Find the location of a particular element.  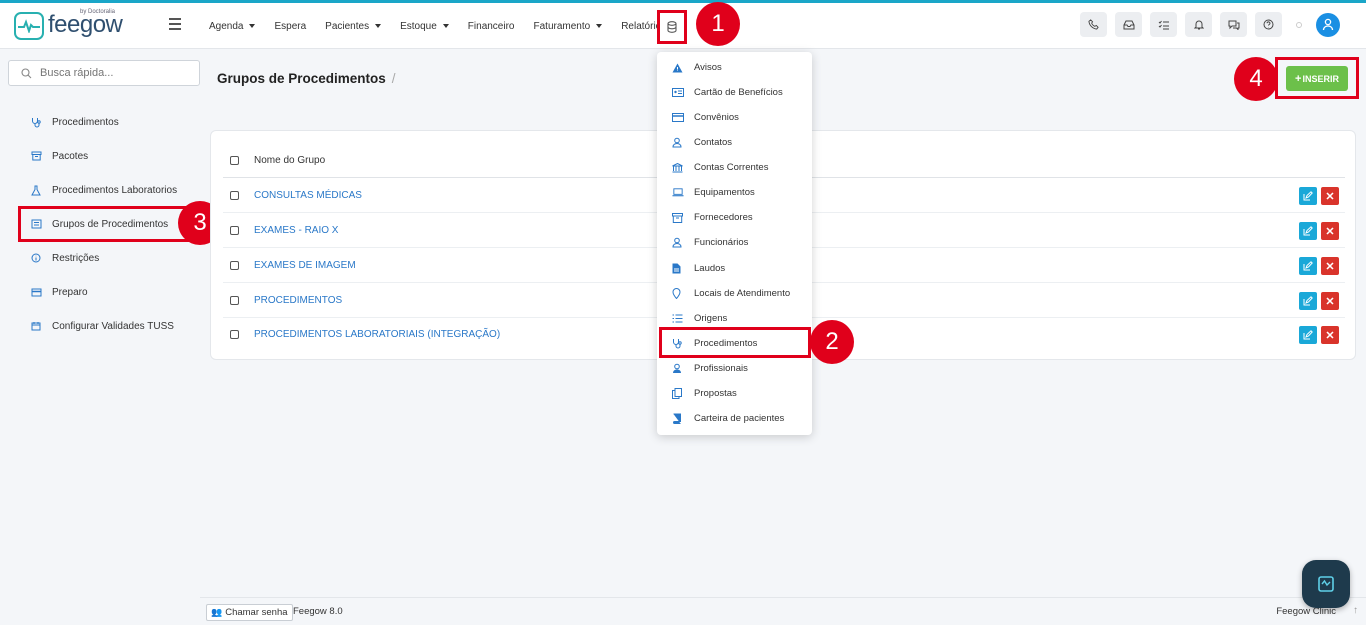

map-pin-icon is located at coordinates (678, 293).